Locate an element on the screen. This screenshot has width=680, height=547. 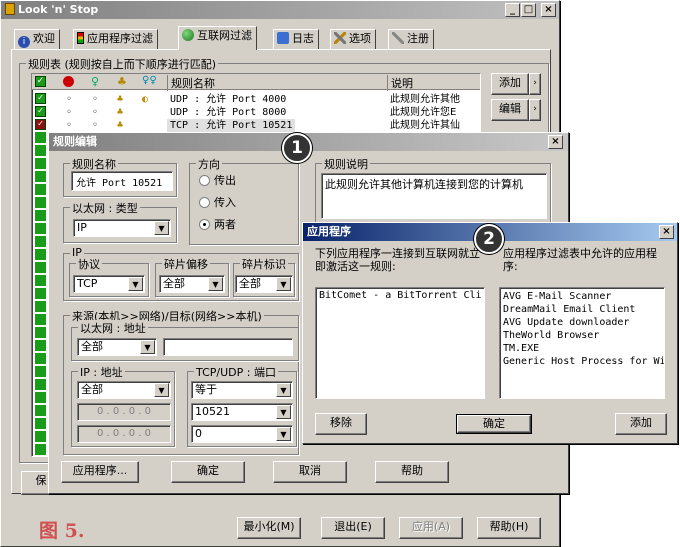
main-titlebar: Look 'n' Stop is located at coordinates (280, 10).